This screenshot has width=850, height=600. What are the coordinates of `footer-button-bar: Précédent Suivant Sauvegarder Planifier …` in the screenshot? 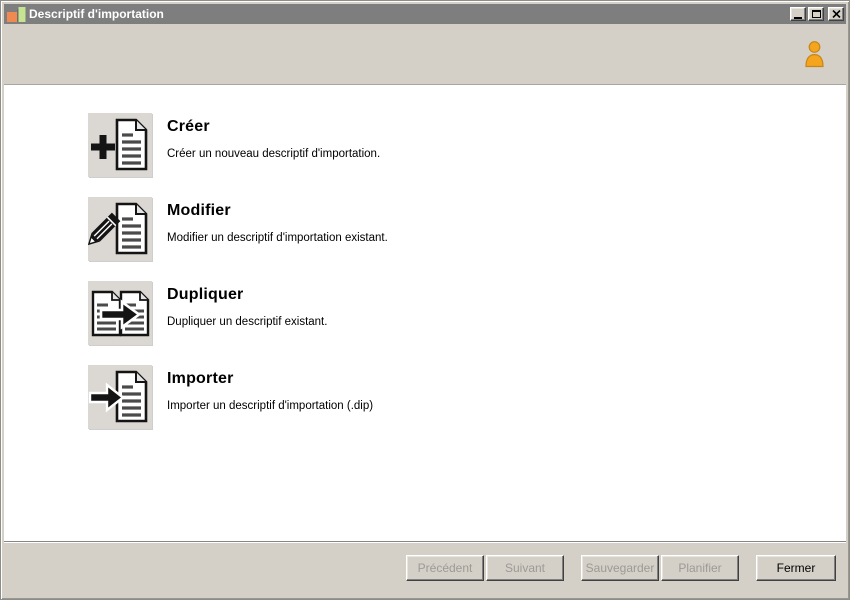 It's located at (425, 569).